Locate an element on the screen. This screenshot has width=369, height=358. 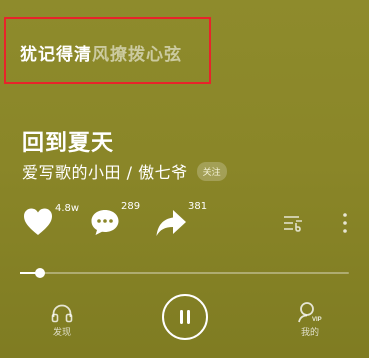
user-vip-icon: VIP is located at coordinates (310, 312).